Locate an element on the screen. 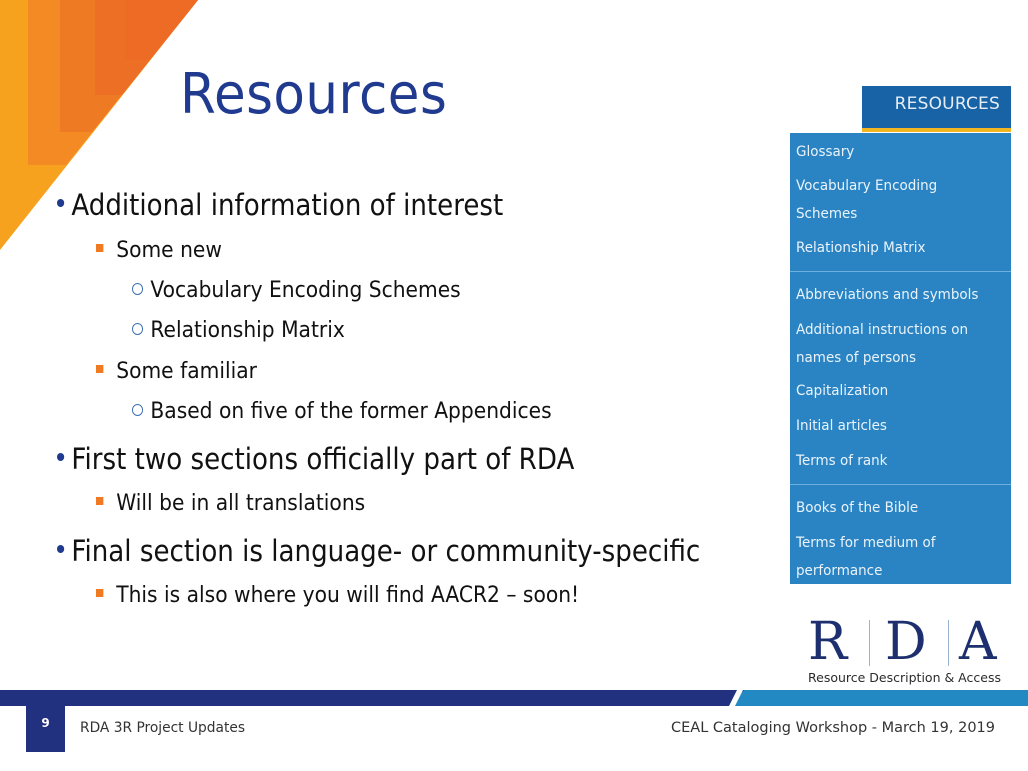  bullet-level2: Some new is located at coordinates (159, 250).